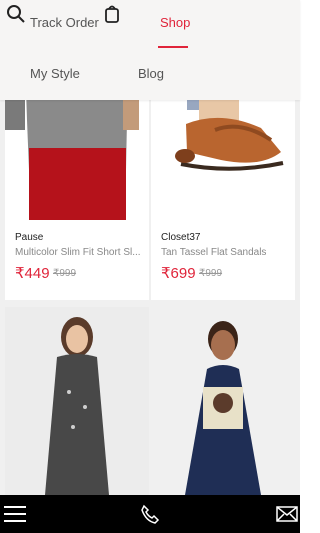  Describe the element at coordinates (175, 22) in the screenshot. I see `shop-link: Shop` at that location.